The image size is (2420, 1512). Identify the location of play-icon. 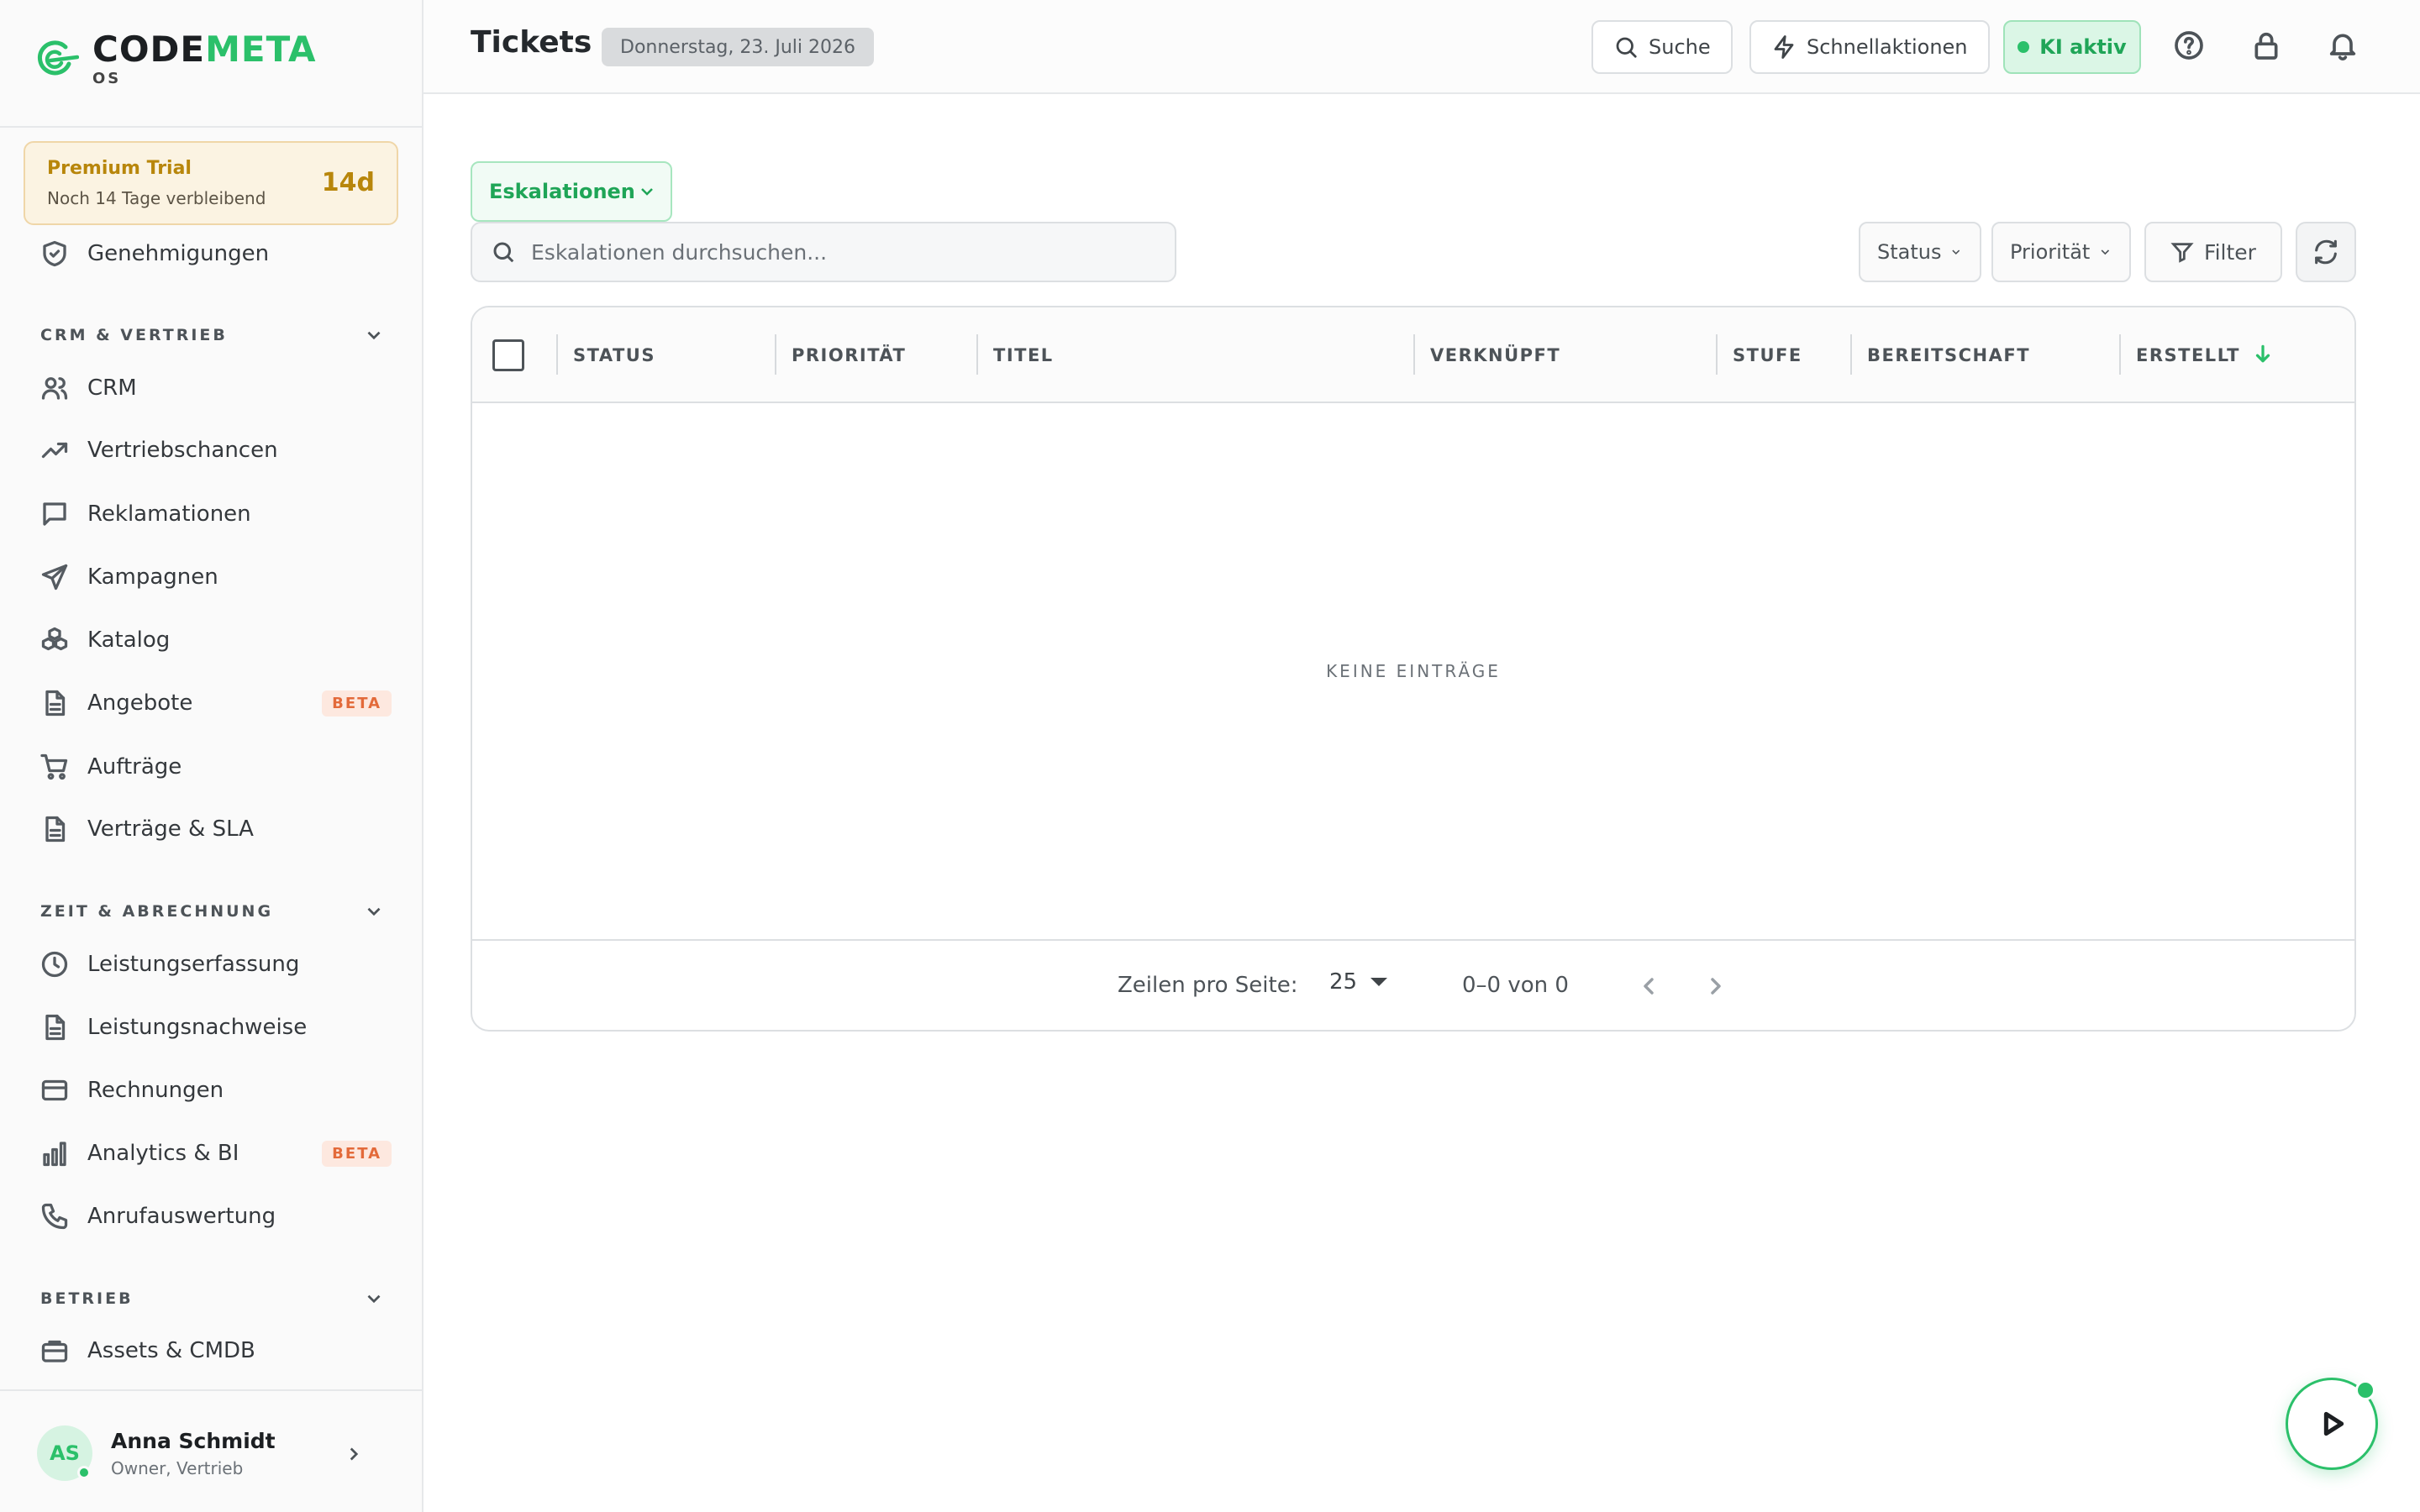
(2333, 1423).